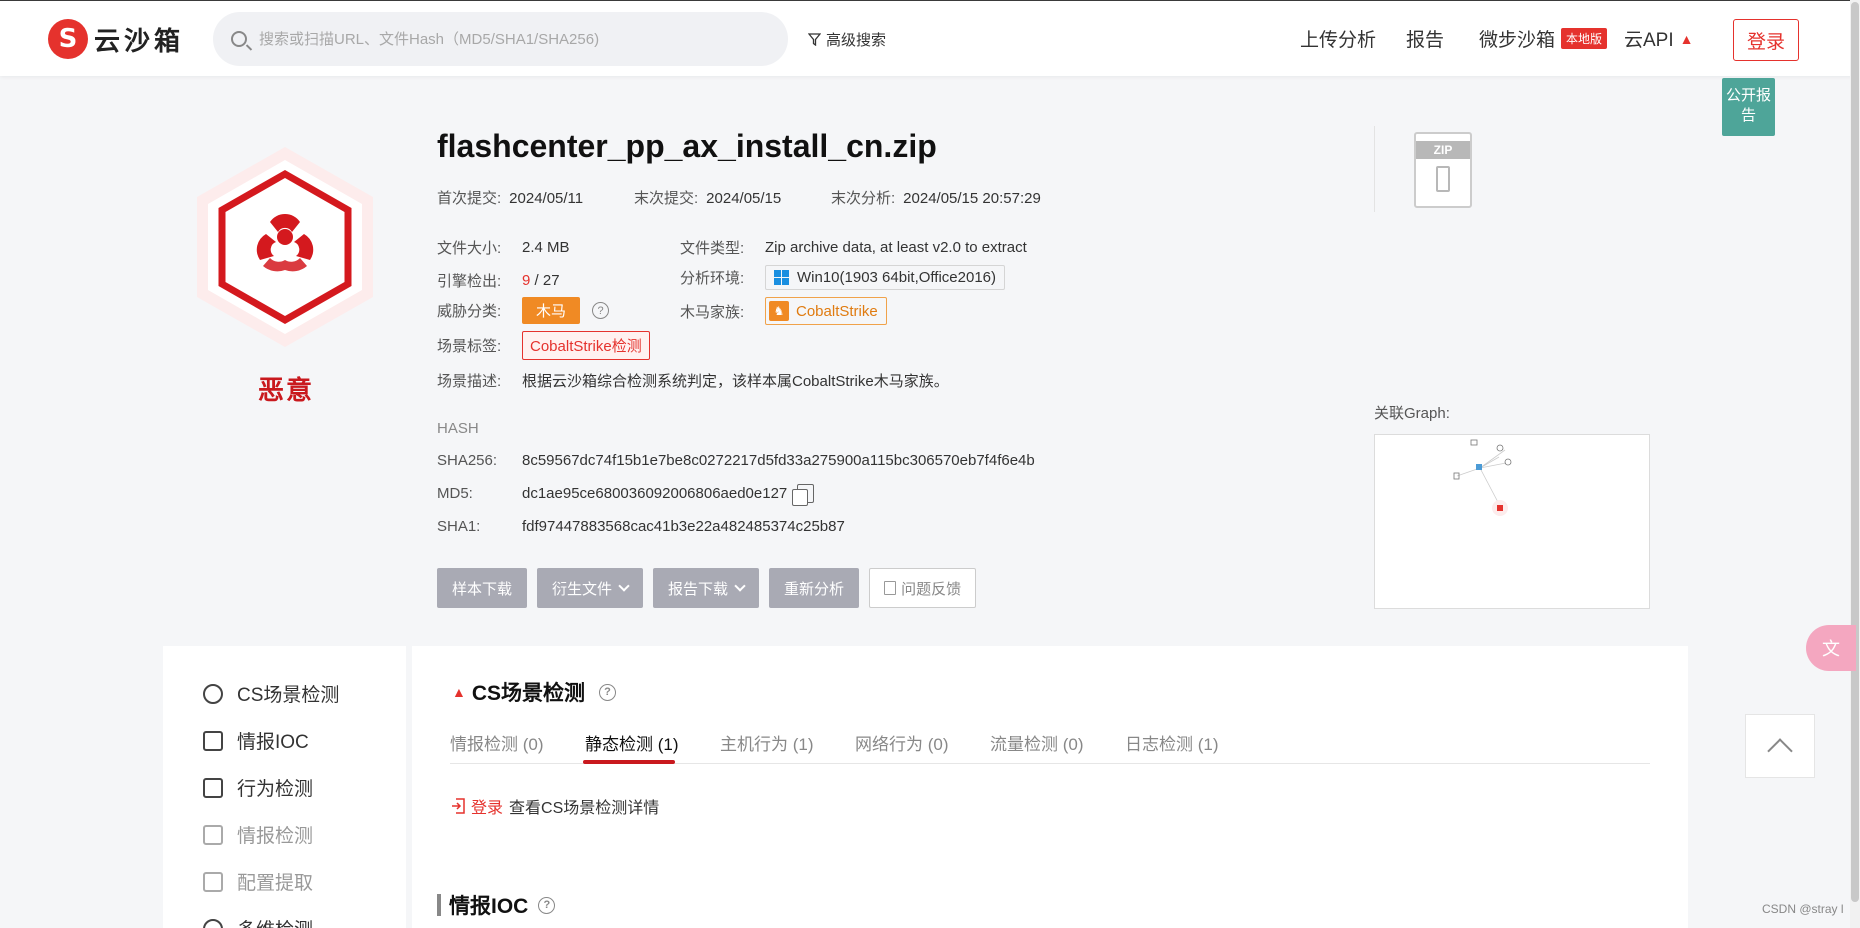 This screenshot has height=928, width=1860. I want to click on derived-files-button: 衍生文件, so click(590, 588).